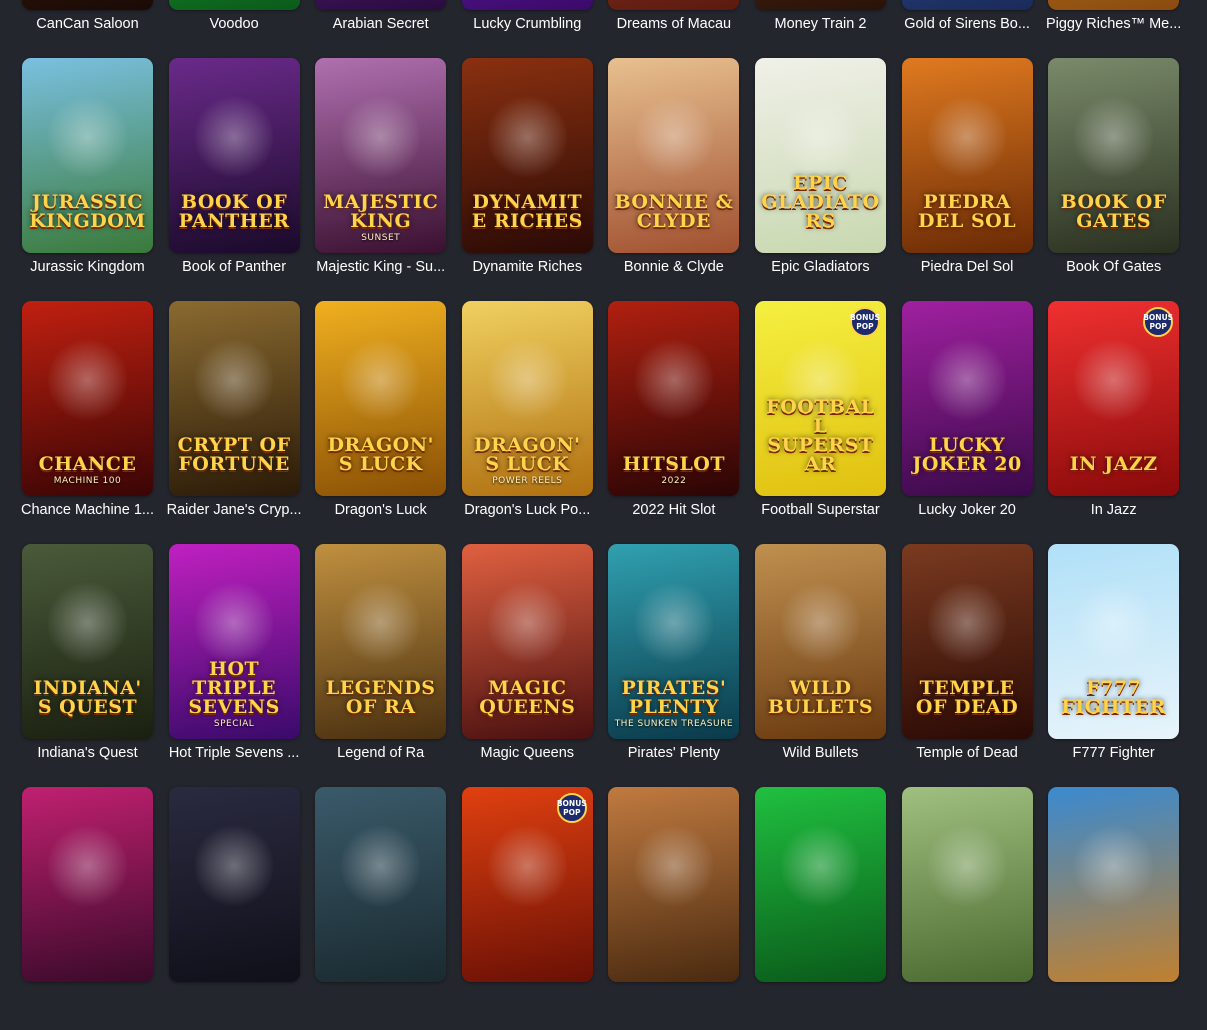 Image resolution: width=1207 pixels, height=1030 pixels. What do you see at coordinates (380, 24) in the screenshot?
I see `game-title: Arabian Secret` at bounding box center [380, 24].